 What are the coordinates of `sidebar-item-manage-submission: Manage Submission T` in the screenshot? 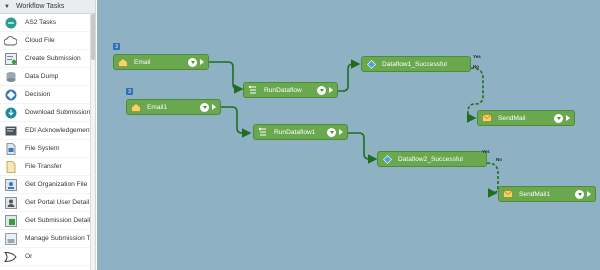 It's located at (47, 239).